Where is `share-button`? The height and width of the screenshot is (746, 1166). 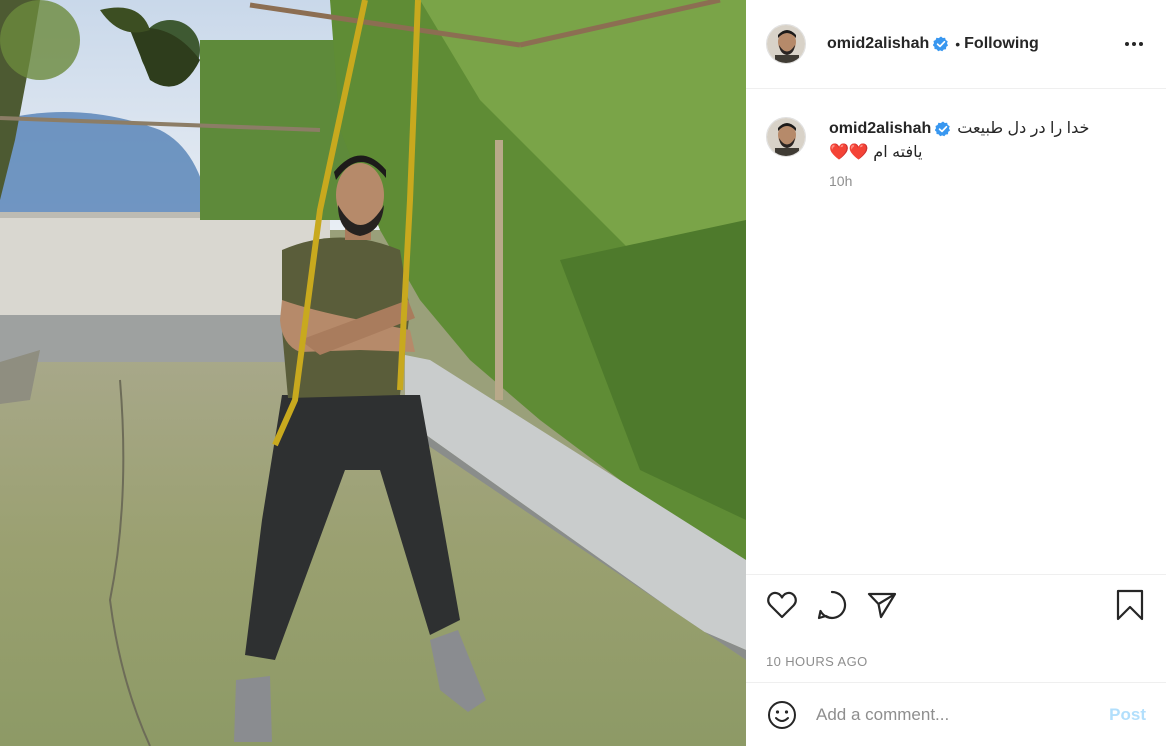 share-button is located at coordinates (882, 605).